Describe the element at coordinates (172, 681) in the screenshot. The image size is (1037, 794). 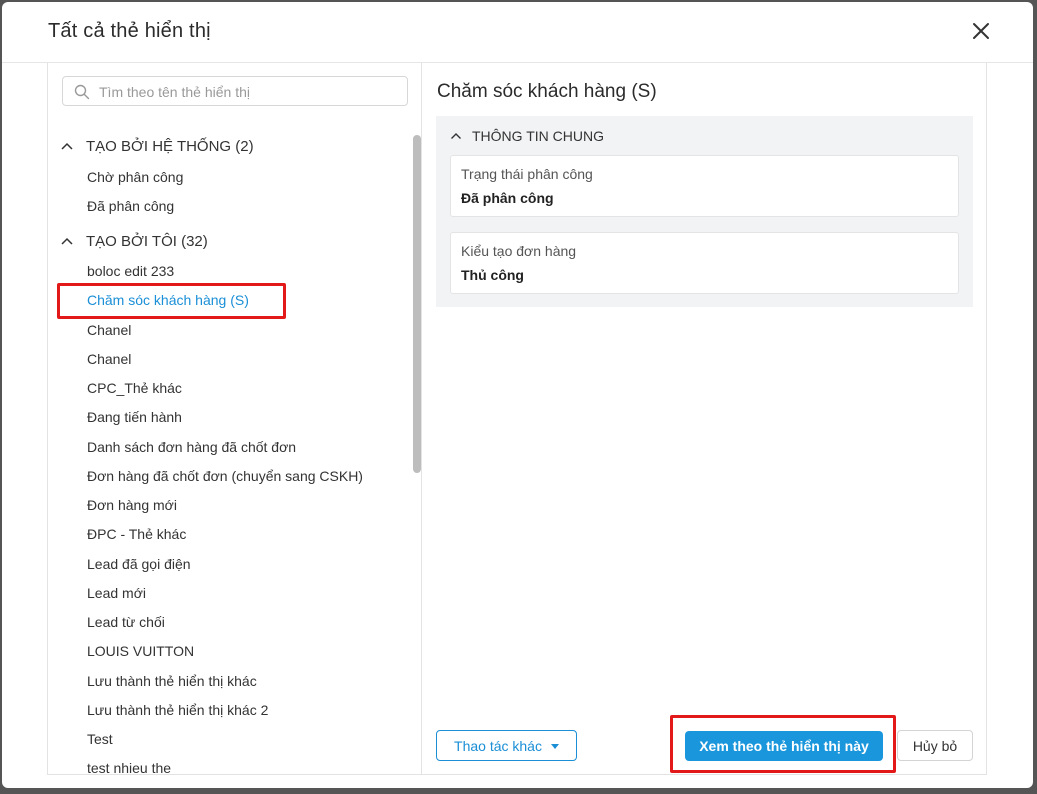
I see `list-item: Lưu thành thẻ hiển thị khác` at that location.